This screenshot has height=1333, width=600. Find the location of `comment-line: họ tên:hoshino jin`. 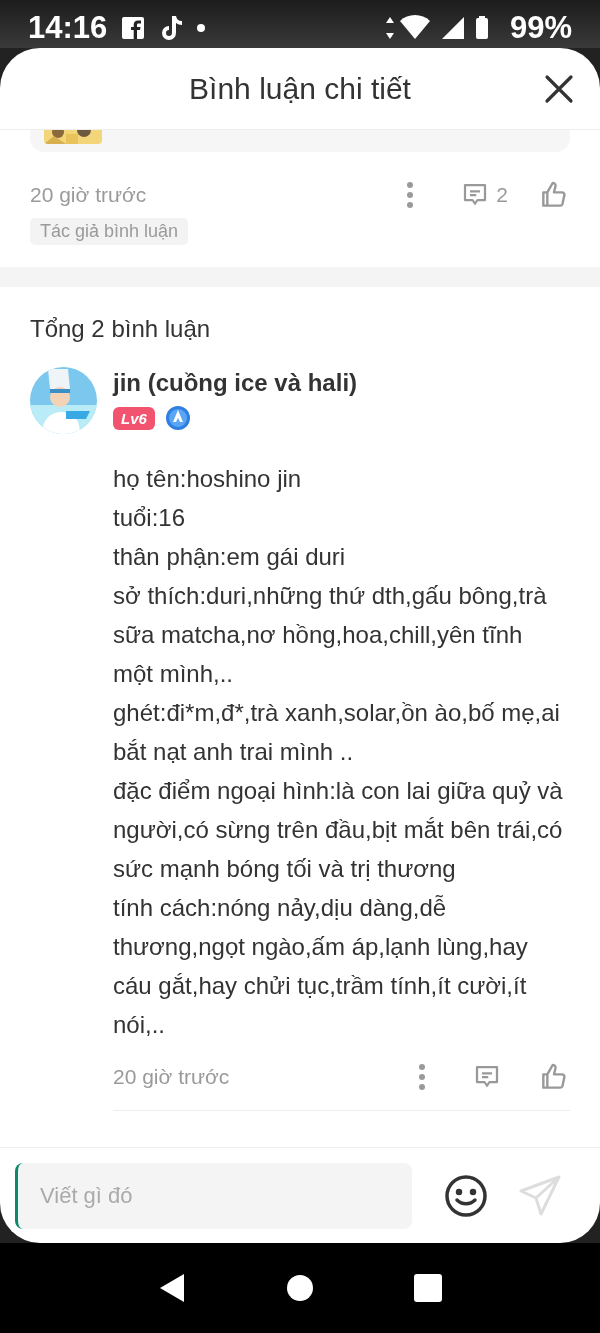

comment-line: họ tên:hoshino jin is located at coordinates (208, 479).